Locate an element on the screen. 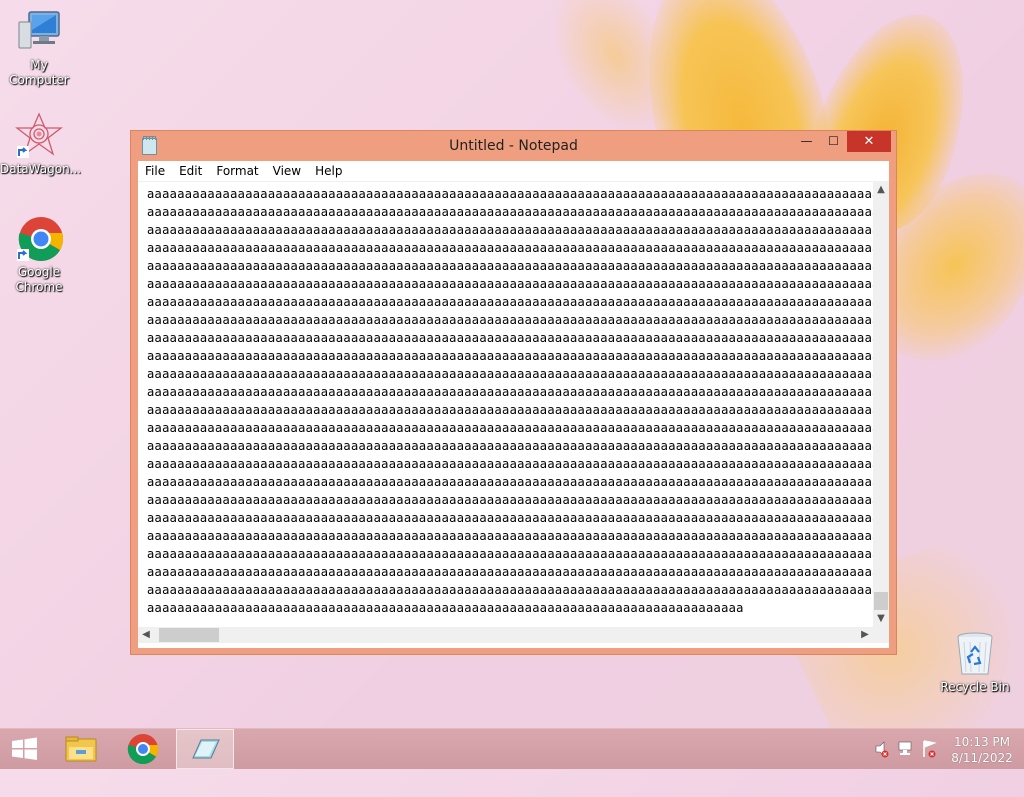 The width and height of the screenshot is (1024, 797). menu-format: Format is located at coordinates (237, 171).